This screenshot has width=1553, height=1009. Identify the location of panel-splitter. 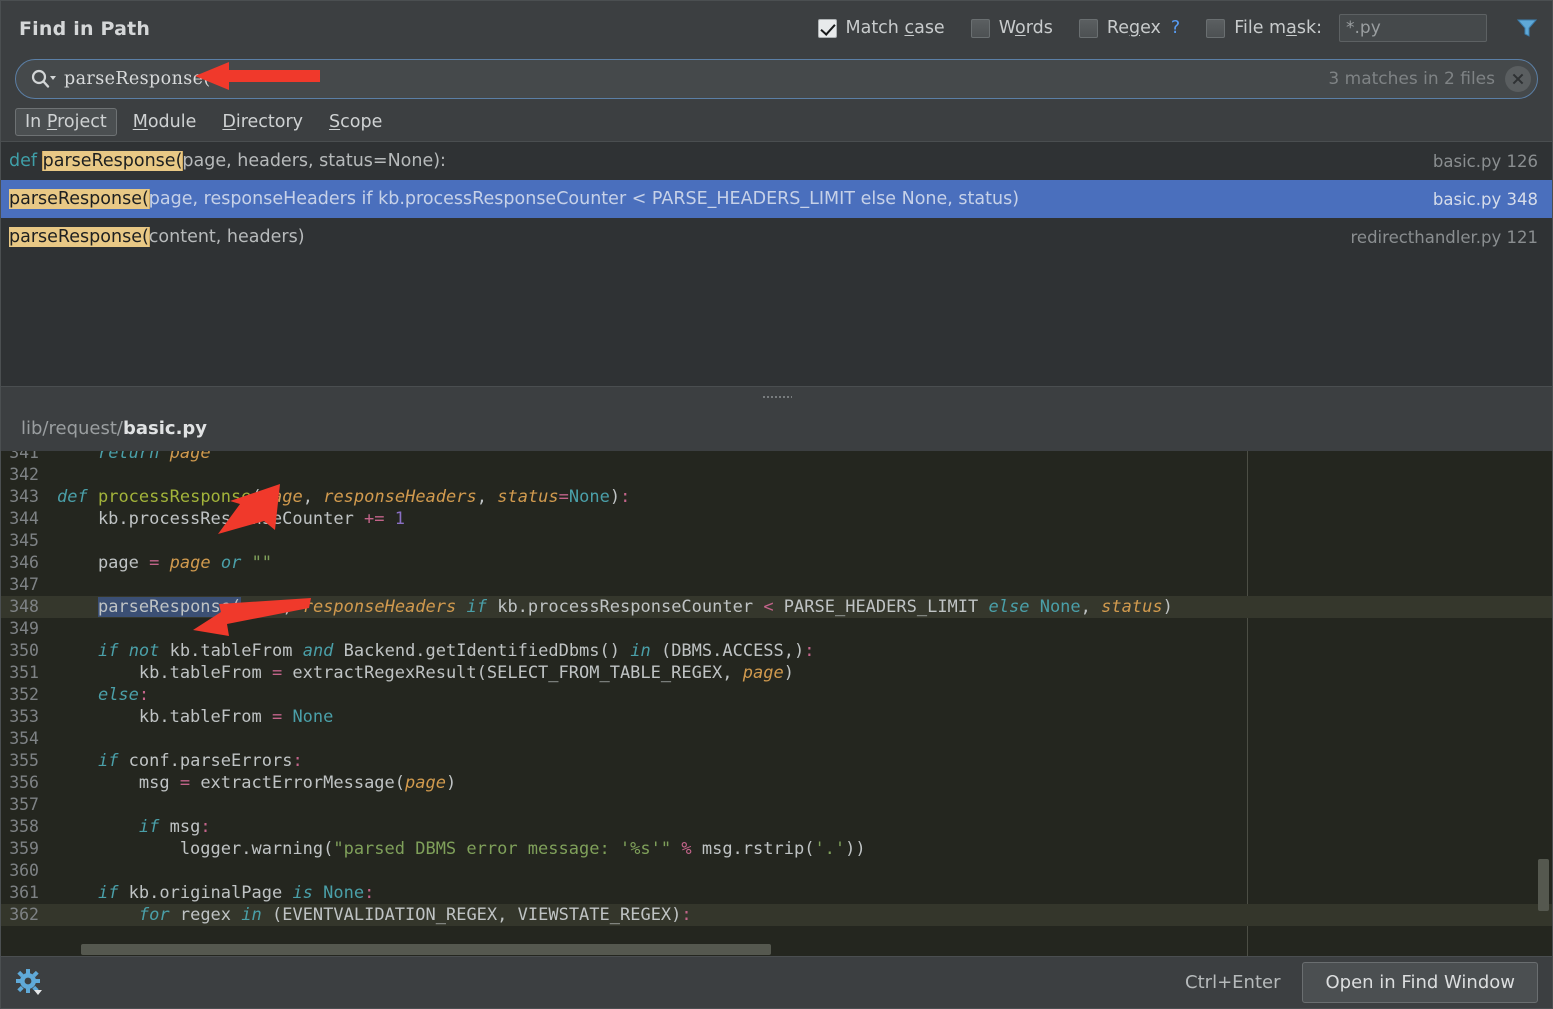
(776, 396).